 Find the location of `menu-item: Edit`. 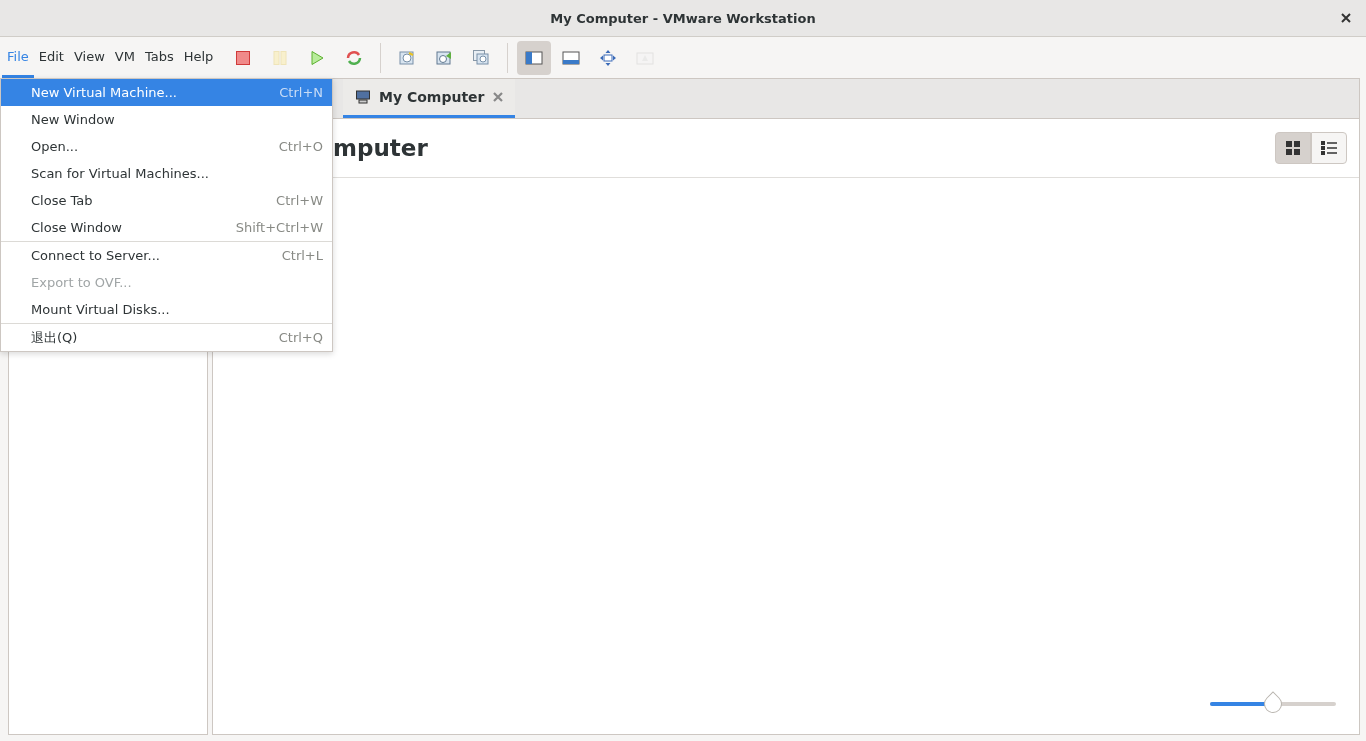

menu-item: Edit is located at coordinates (51, 57).